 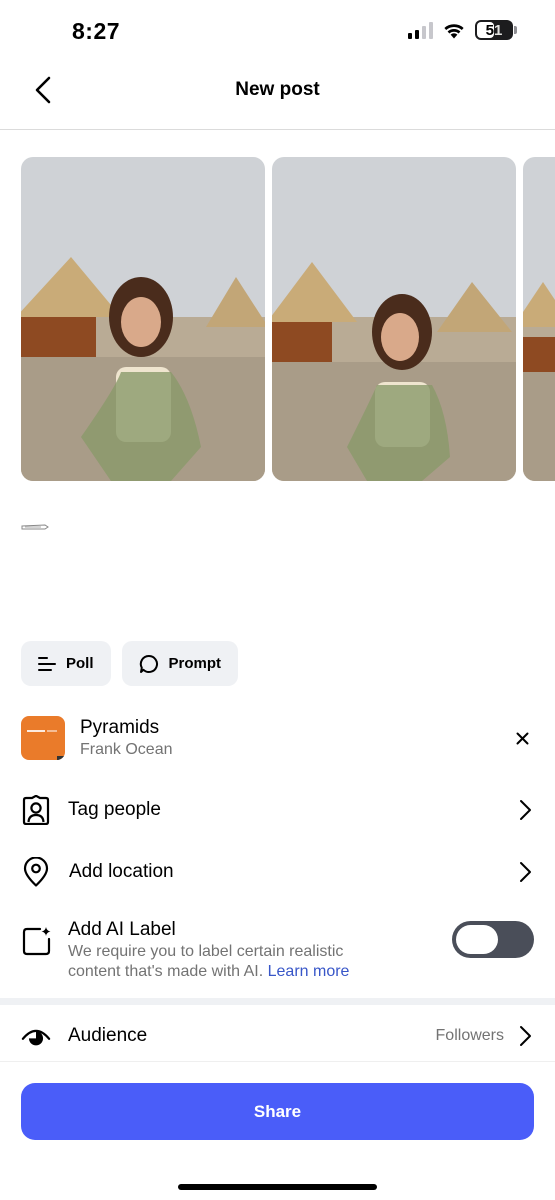 I want to click on prompt-button: Prompt, so click(x=180, y=663).